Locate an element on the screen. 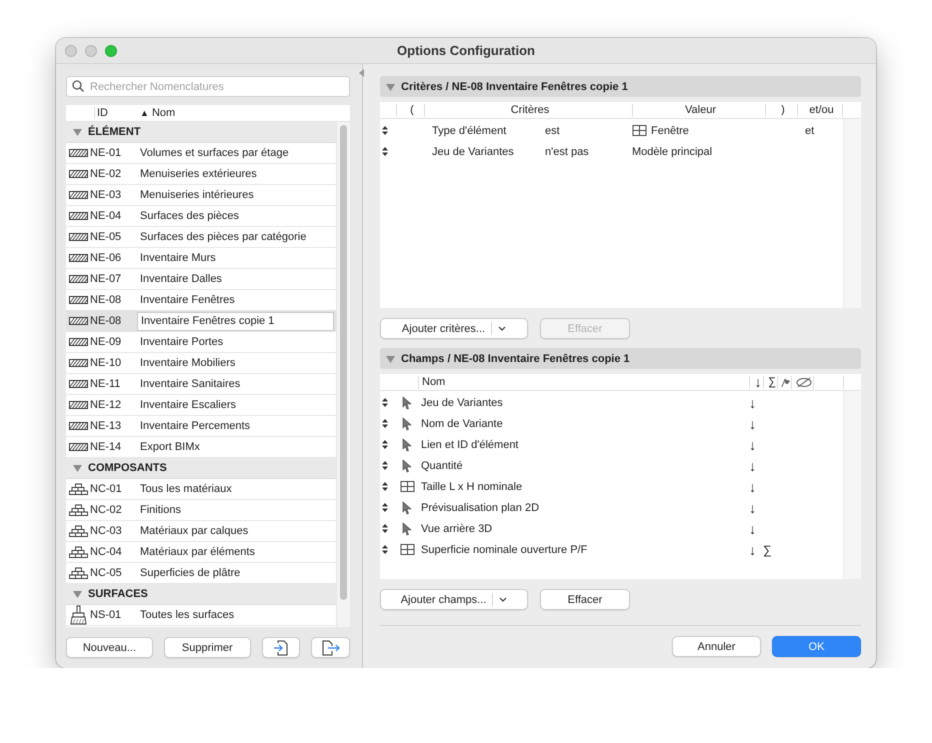  schedule-name: Matériaux par éléments is located at coordinates (197, 552).